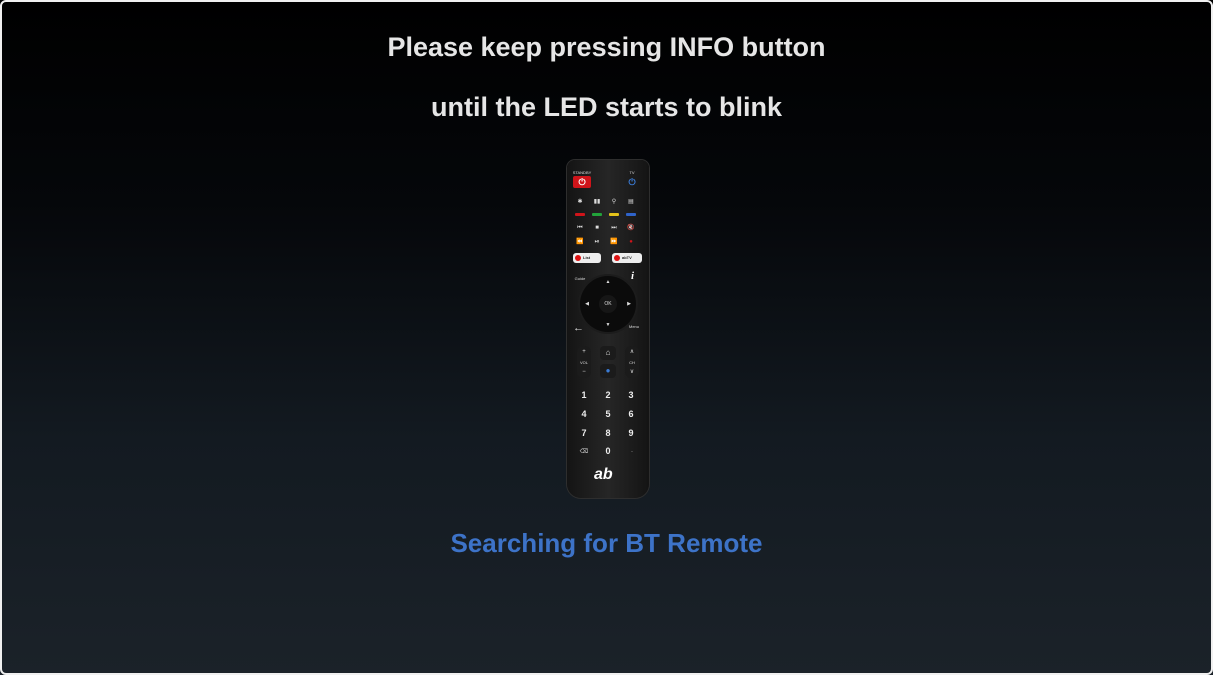  Describe the element at coordinates (606, 107) in the screenshot. I see `instruction-line-2: until the LED starts to blink` at that location.